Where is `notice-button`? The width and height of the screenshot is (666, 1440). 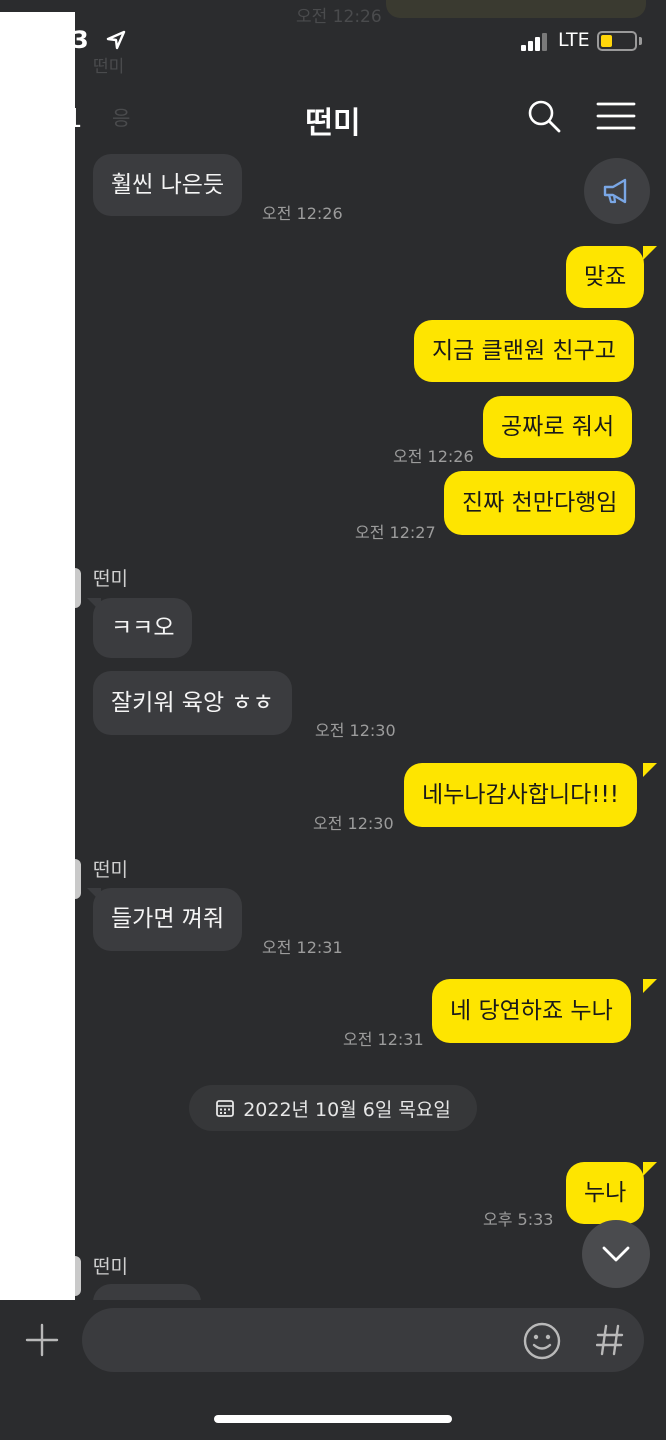
notice-button is located at coordinates (617, 191).